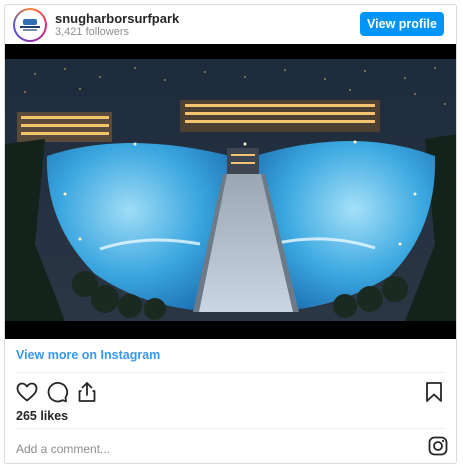 This screenshot has height=470, width=463. Describe the element at coordinates (402, 24) in the screenshot. I see `view-profile-button: View profile` at that location.